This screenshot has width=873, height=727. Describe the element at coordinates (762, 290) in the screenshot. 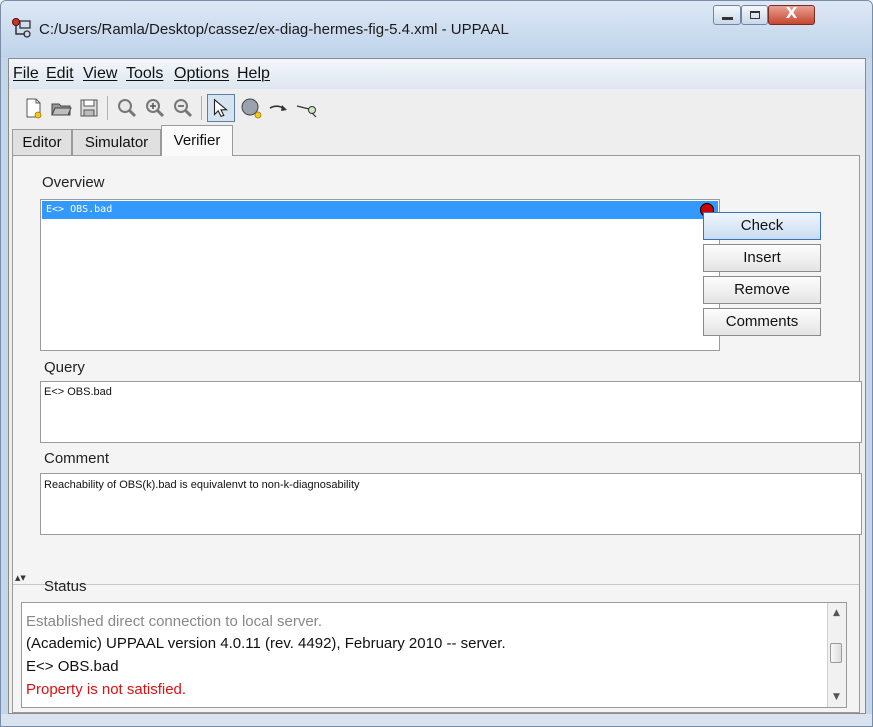

I see `remove-button: Remove` at that location.